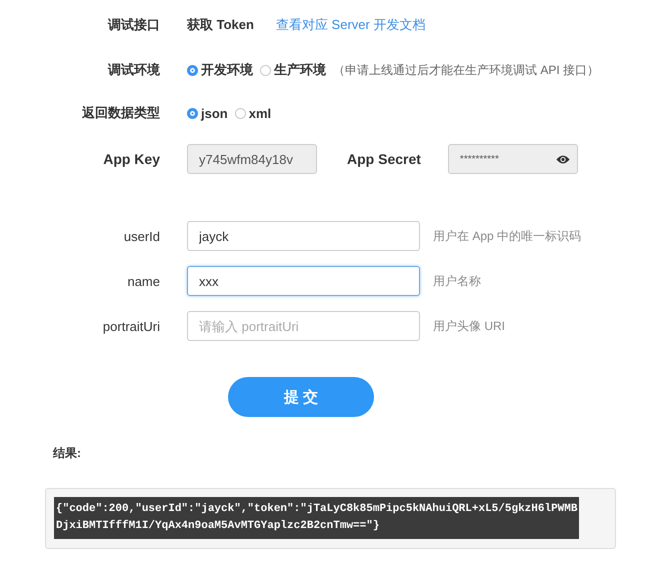  What do you see at coordinates (133, 25) in the screenshot?
I see `field-label: 调试接口` at bounding box center [133, 25].